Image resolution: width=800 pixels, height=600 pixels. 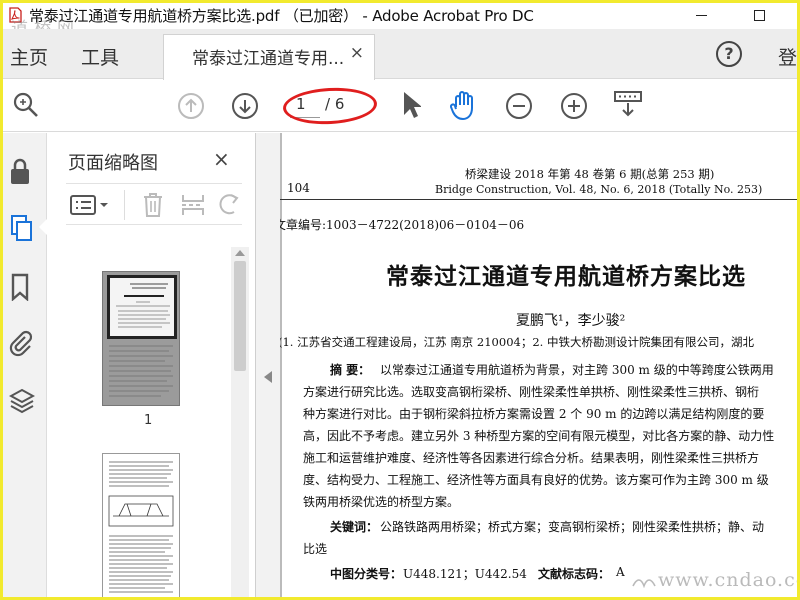 What do you see at coordinates (268, 365) in the screenshot?
I see `panel-collapse-bar` at bounding box center [268, 365].